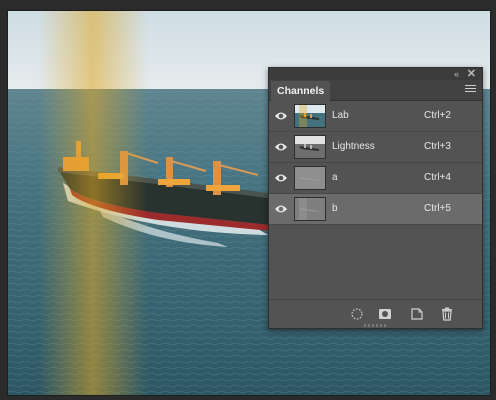 The height and width of the screenshot is (400, 496). Describe the element at coordinates (437, 177) in the screenshot. I see `channel-shortcut: Ctrl+4` at that location.